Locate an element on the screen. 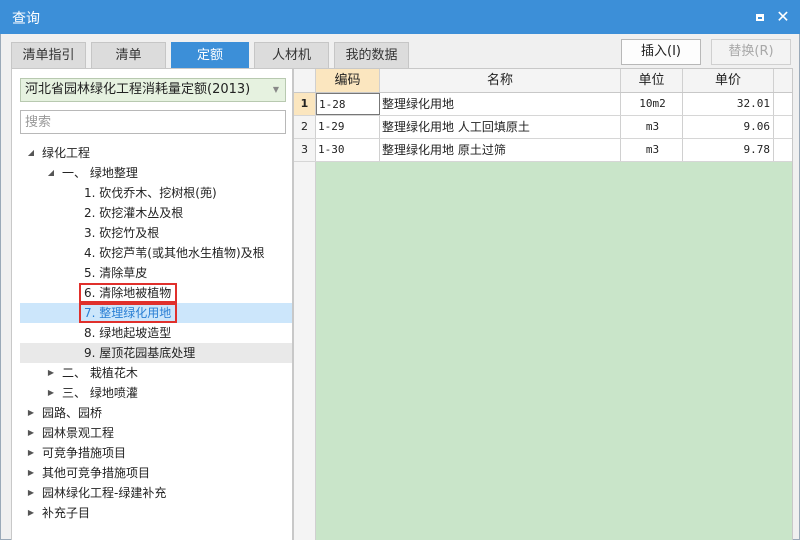 The image size is (800, 540). row-number: 3 is located at coordinates (305, 150).